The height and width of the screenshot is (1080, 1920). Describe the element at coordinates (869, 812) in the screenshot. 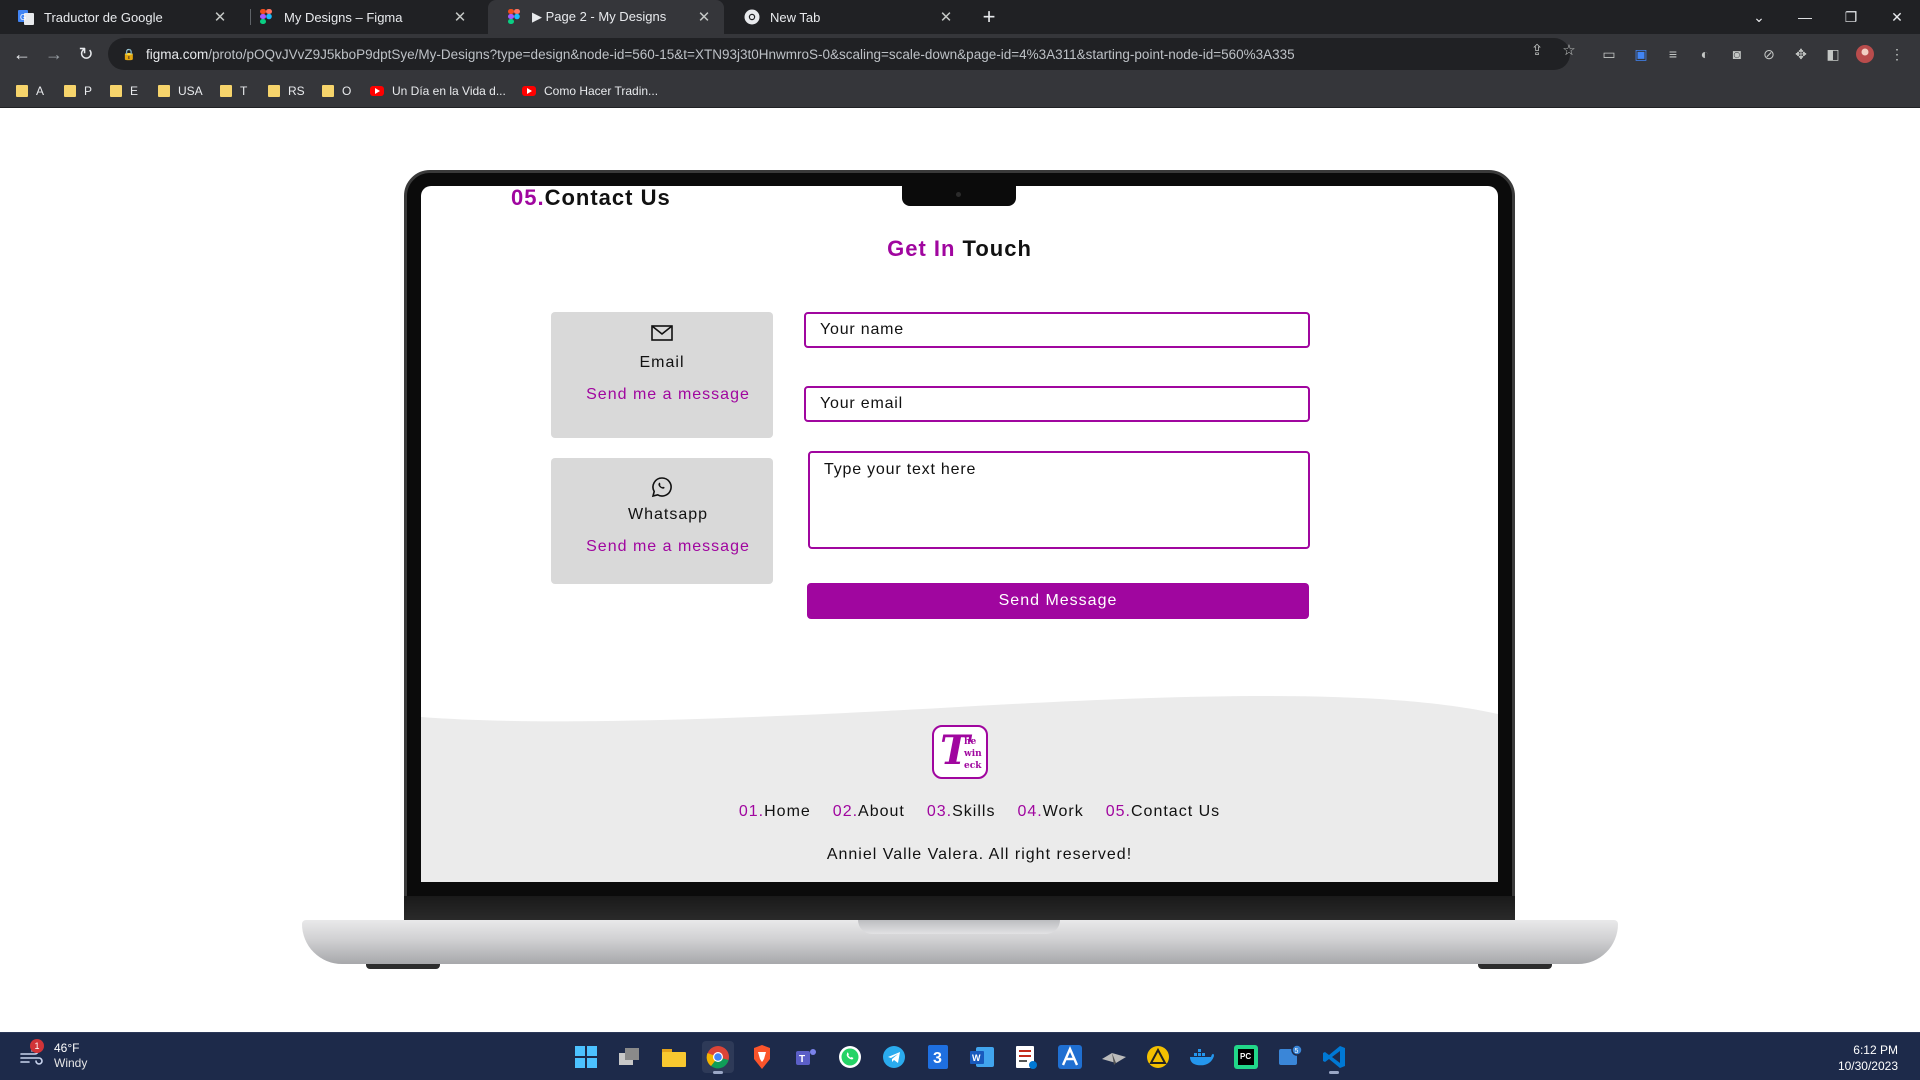

I see `footer-nav-about: 02.About` at that location.